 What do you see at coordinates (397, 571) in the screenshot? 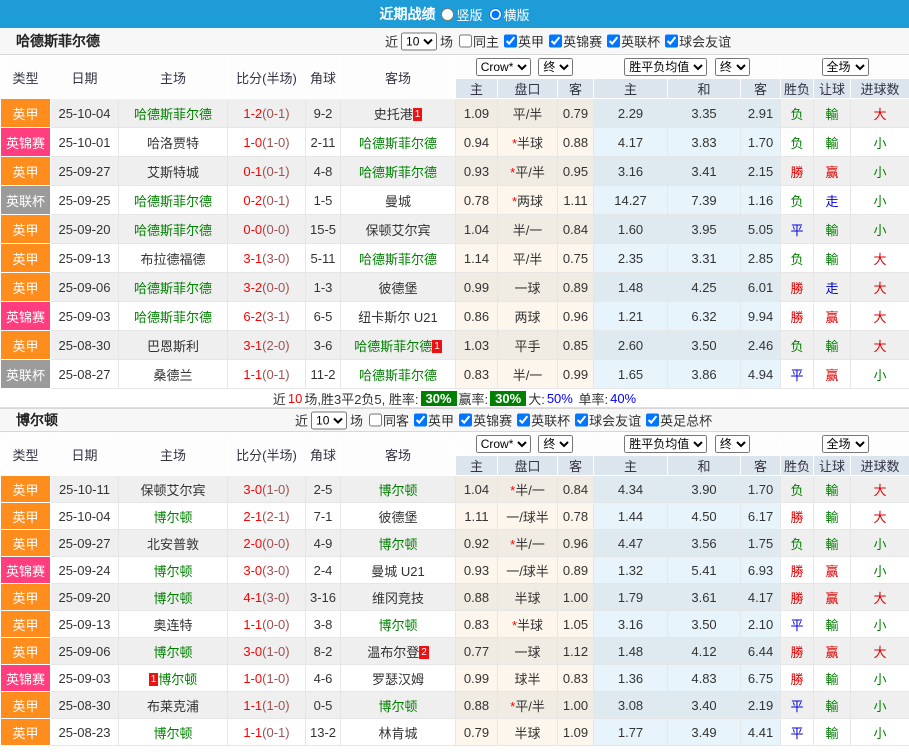
I see `away-team: 曼城 U21` at bounding box center [397, 571].